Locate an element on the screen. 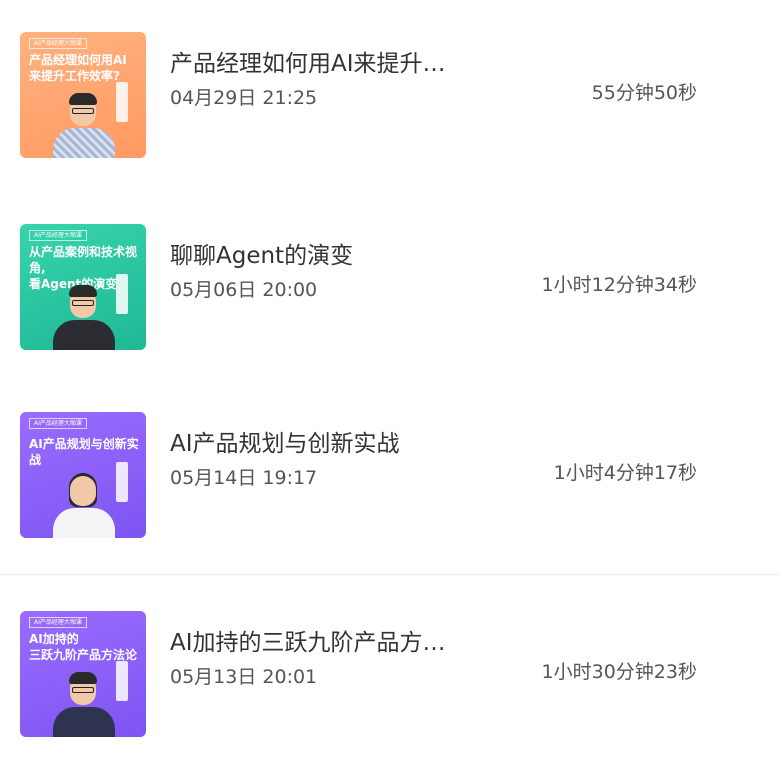  course-title: AI产品规划与创新实战 is located at coordinates (285, 444).